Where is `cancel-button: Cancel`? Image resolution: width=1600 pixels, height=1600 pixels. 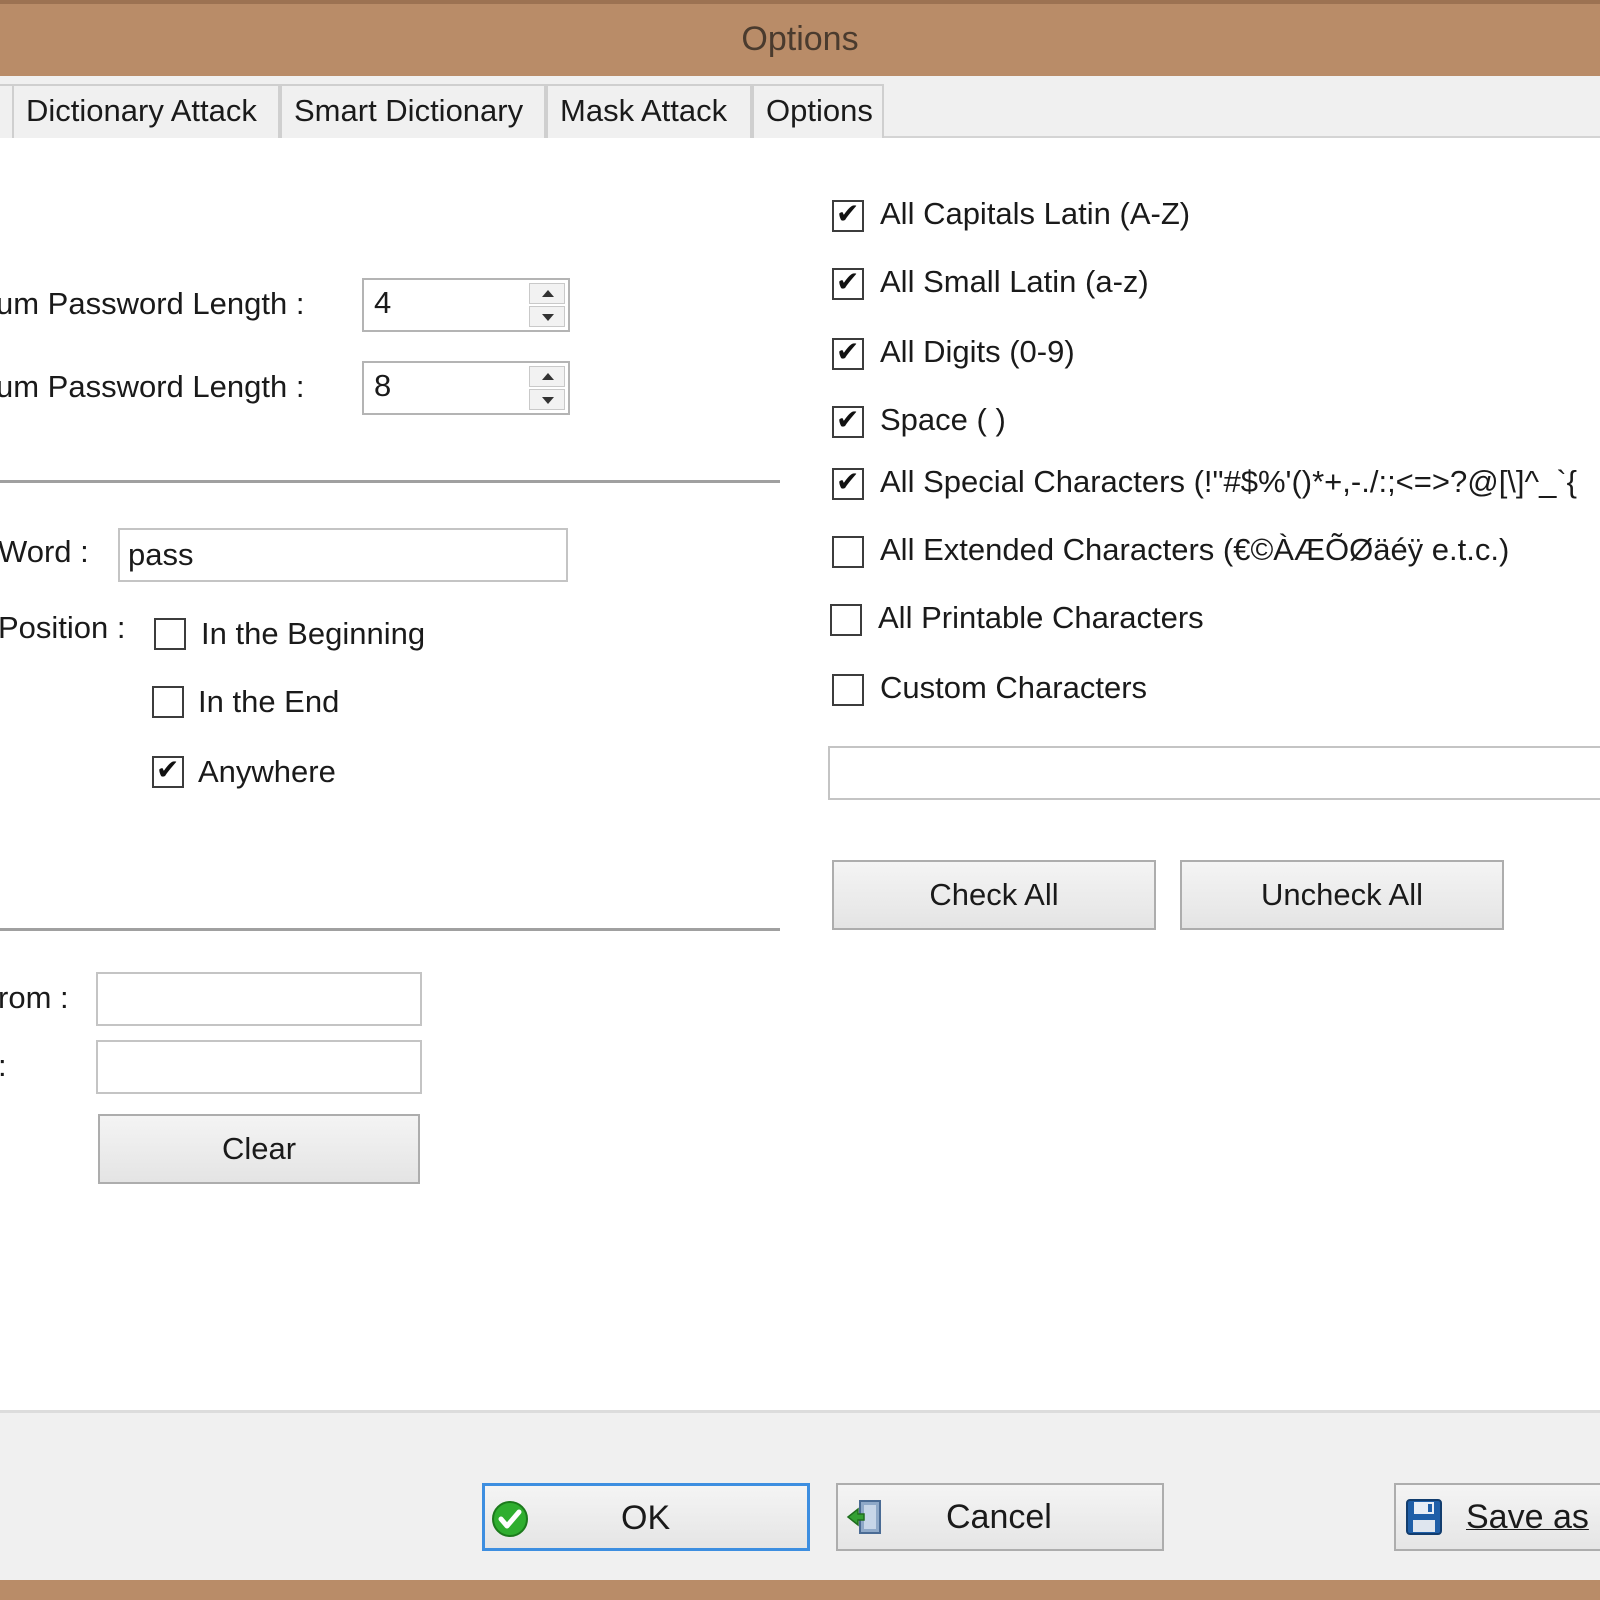
cancel-button: Cancel is located at coordinates (1000, 1517).